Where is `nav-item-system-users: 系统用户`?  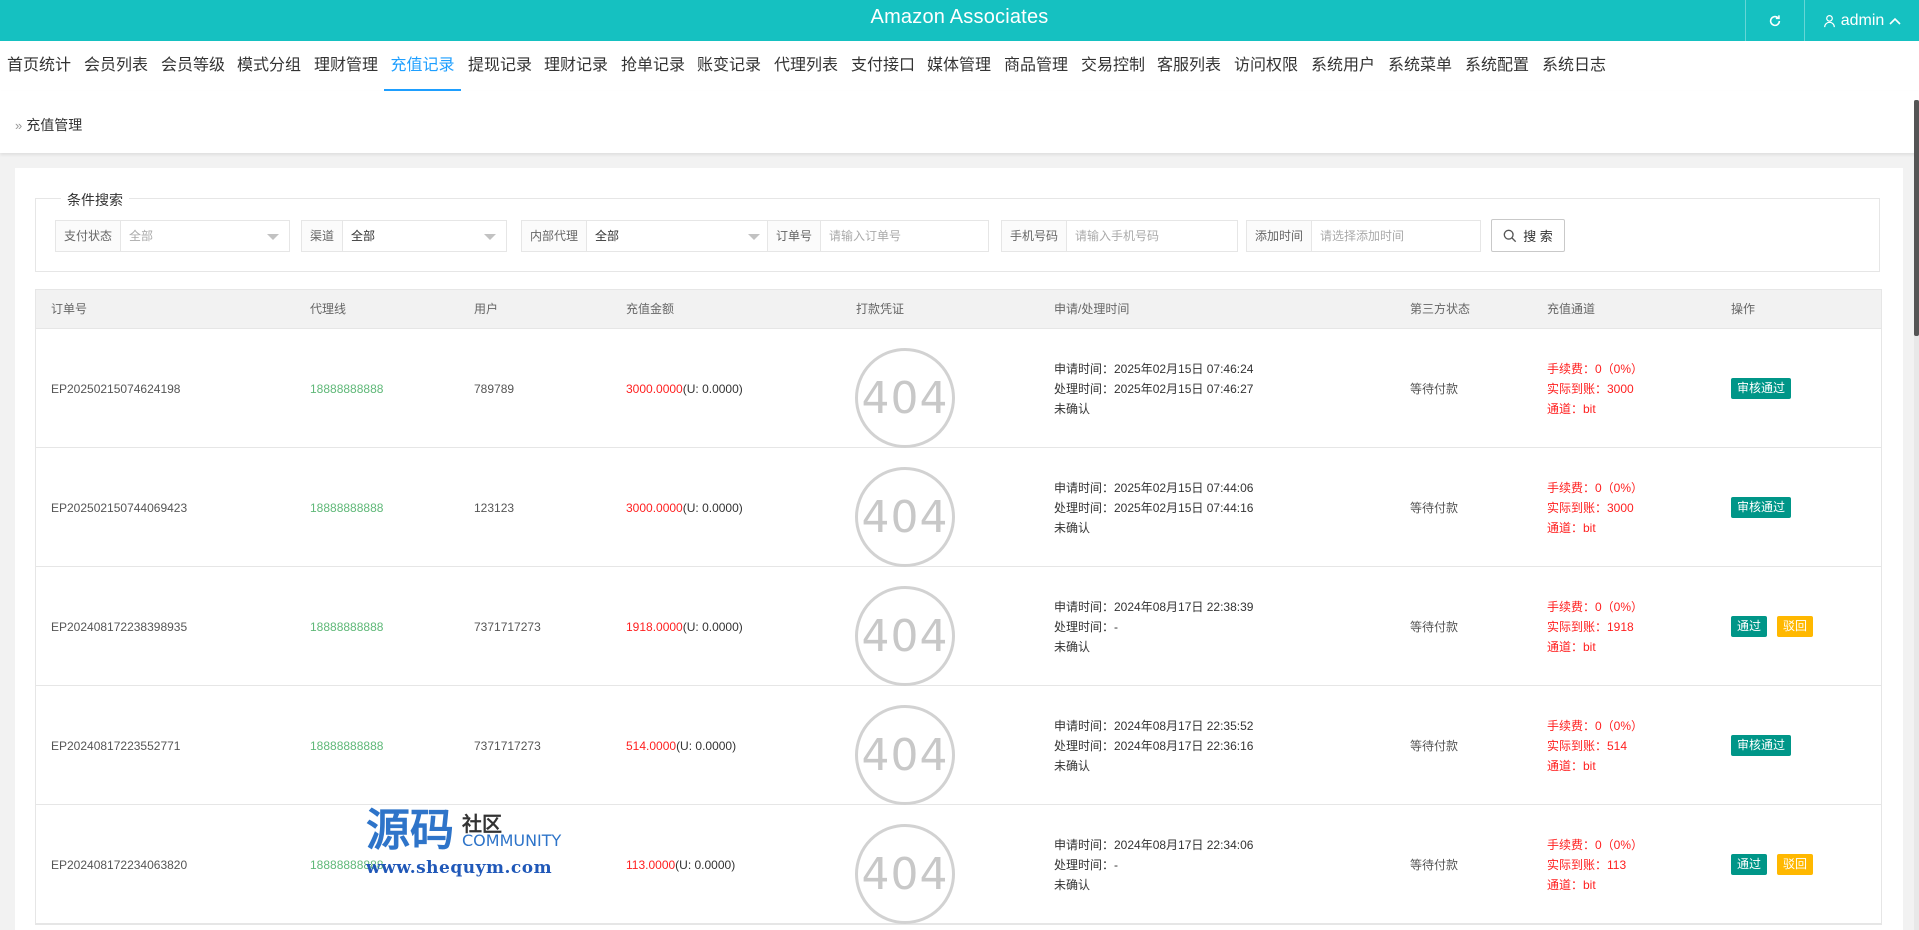 nav-item-system-users: 系统用户 is located at coordinates (1343, 66).